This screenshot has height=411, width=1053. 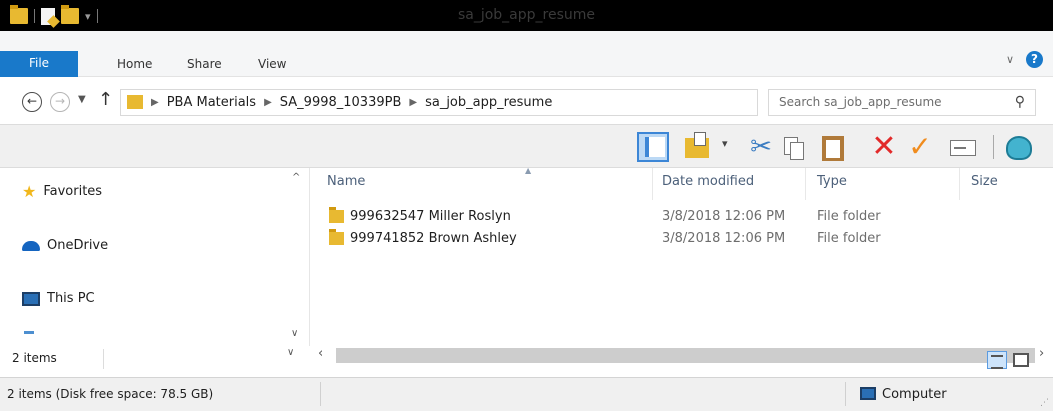 What do you see at coordinates (29, 191) in the screenshot?
I see `star-icon: ★` at bounding box center [29, 191].